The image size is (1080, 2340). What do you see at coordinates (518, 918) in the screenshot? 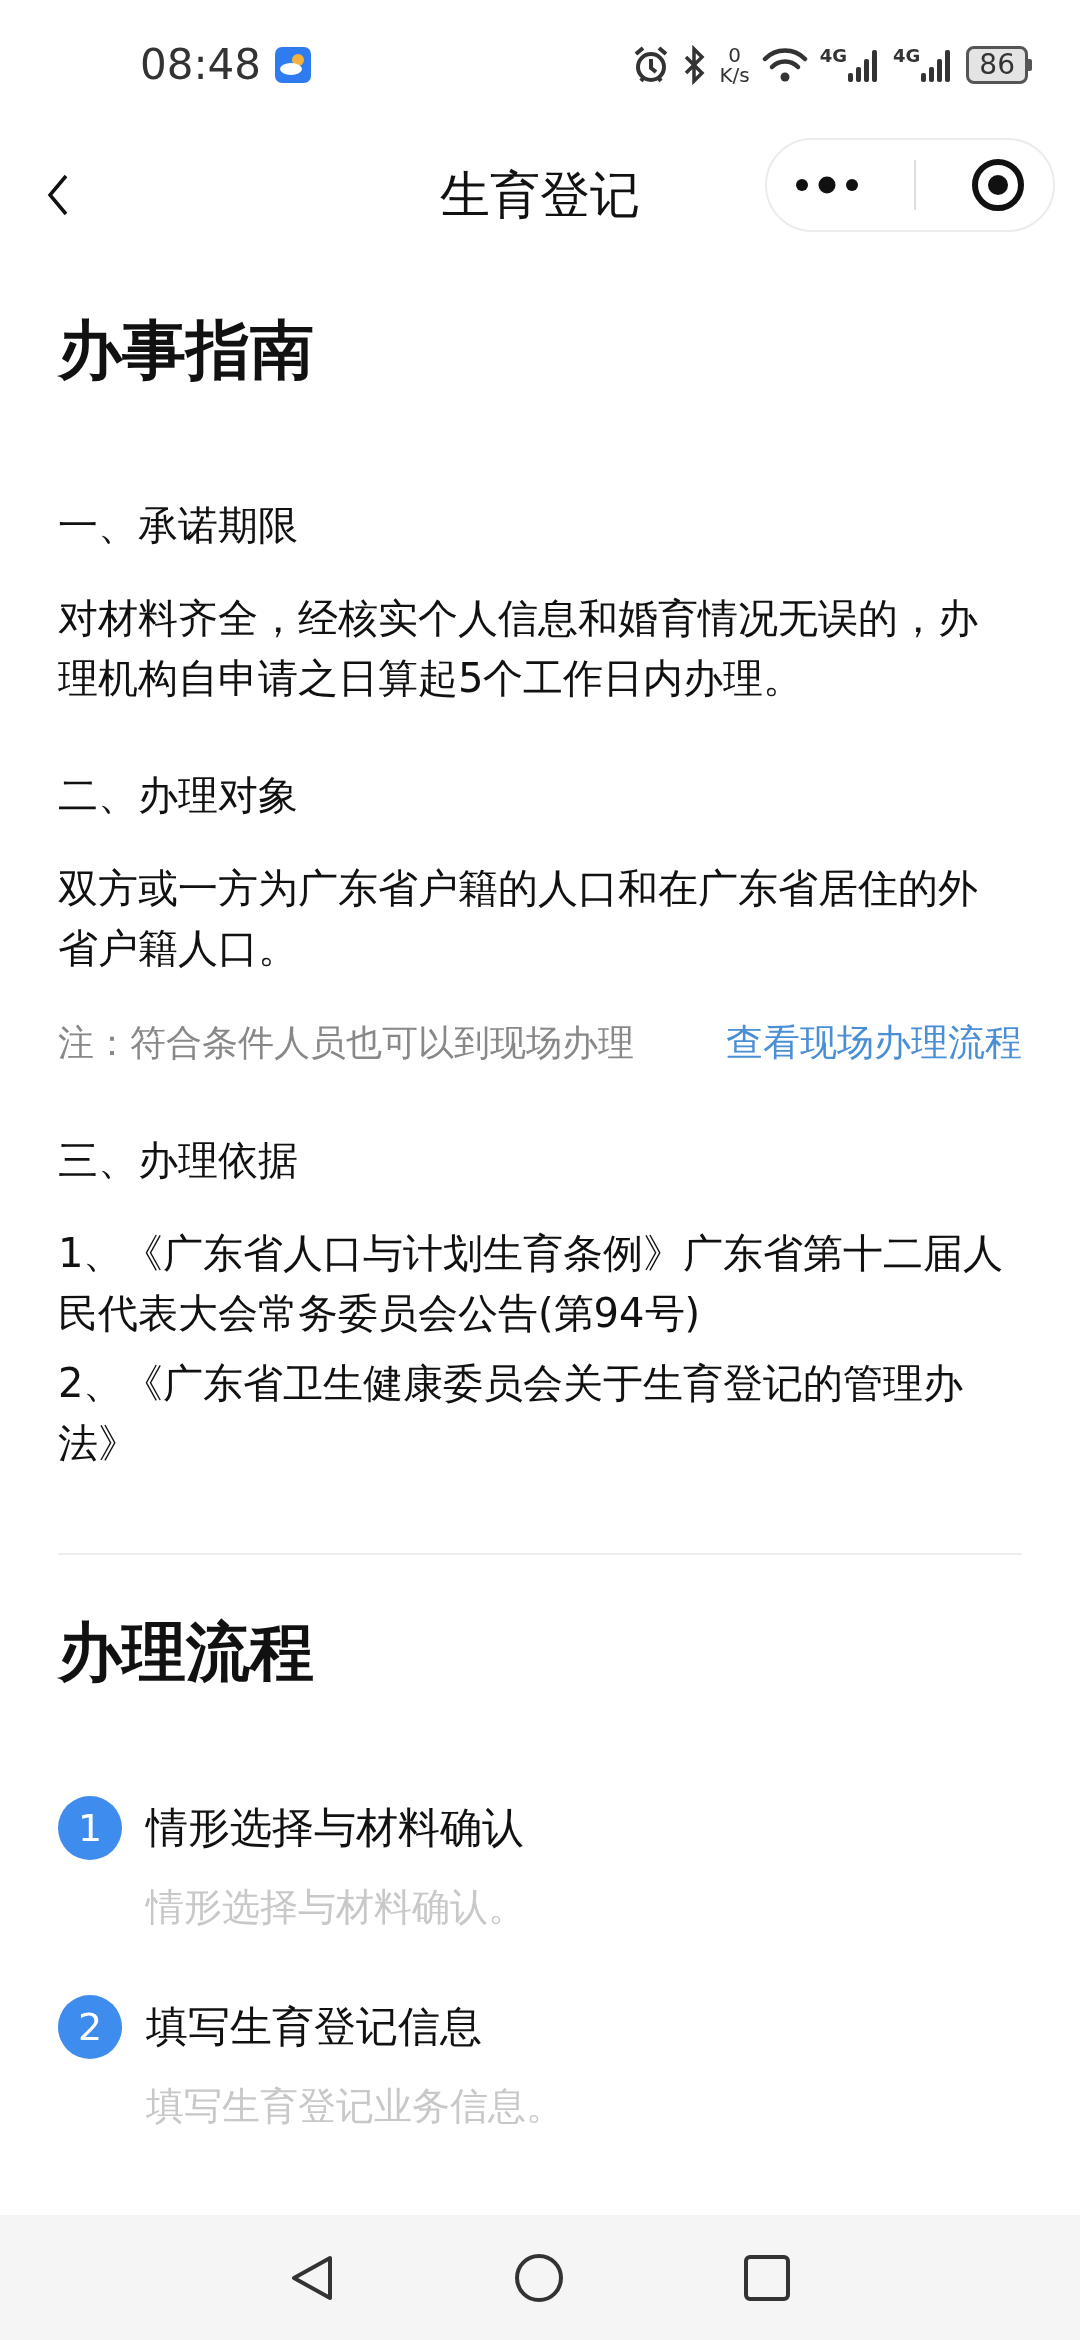
I see `paragraph: 双方或一方为广东省户籍的人口和在广东省居住的外省户籍人口。` at bounding box center [518, 918].